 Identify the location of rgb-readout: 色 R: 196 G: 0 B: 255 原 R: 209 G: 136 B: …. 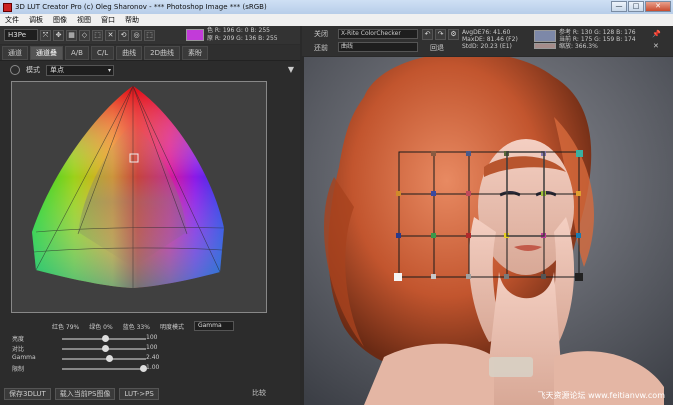
(242, 35).